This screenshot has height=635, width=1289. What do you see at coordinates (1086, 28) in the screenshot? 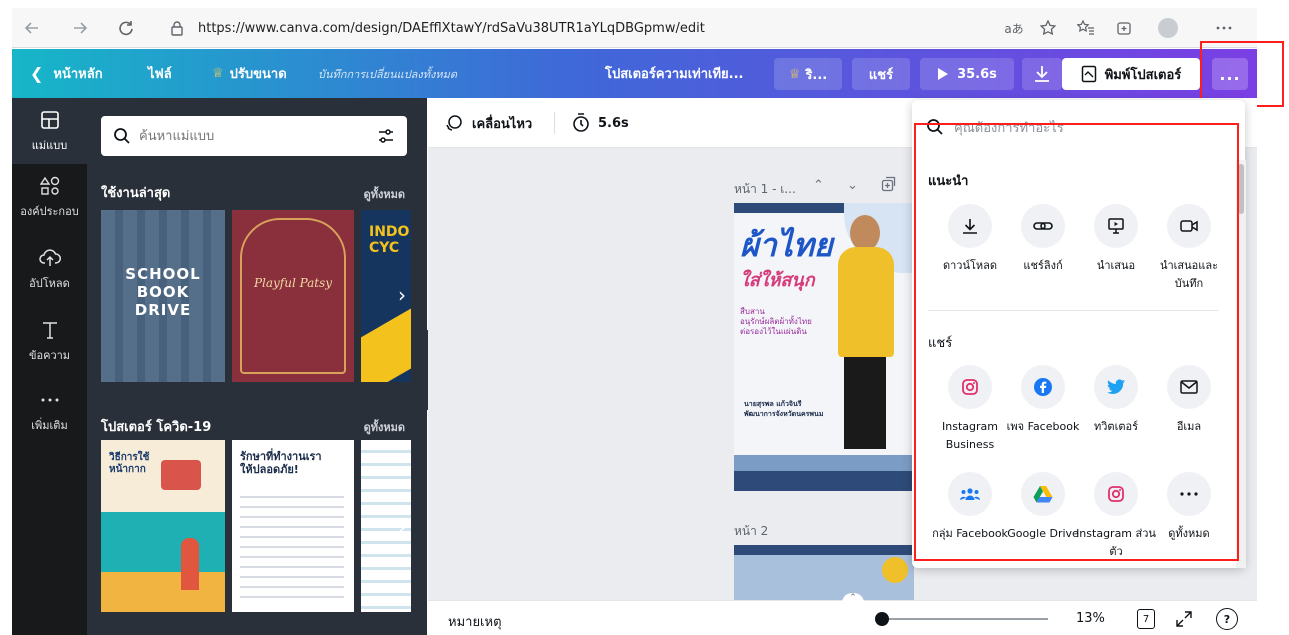
I see `favorites-list-icon` at bounding box center [1086, 28].